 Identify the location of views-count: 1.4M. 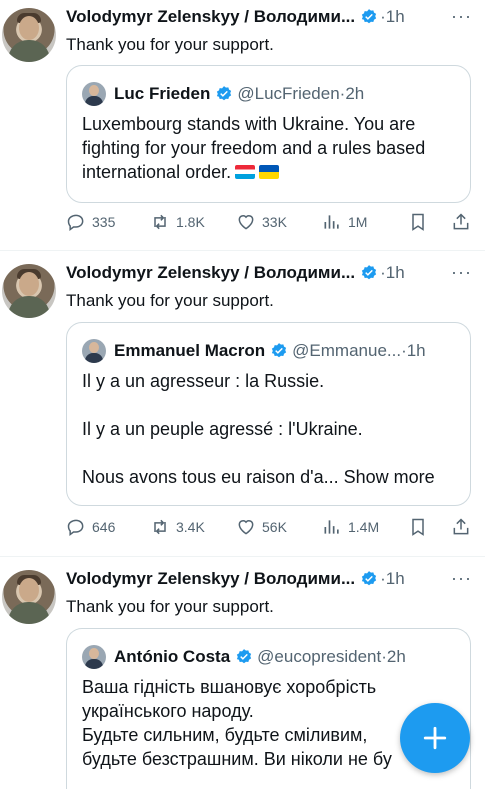
(364, 527).